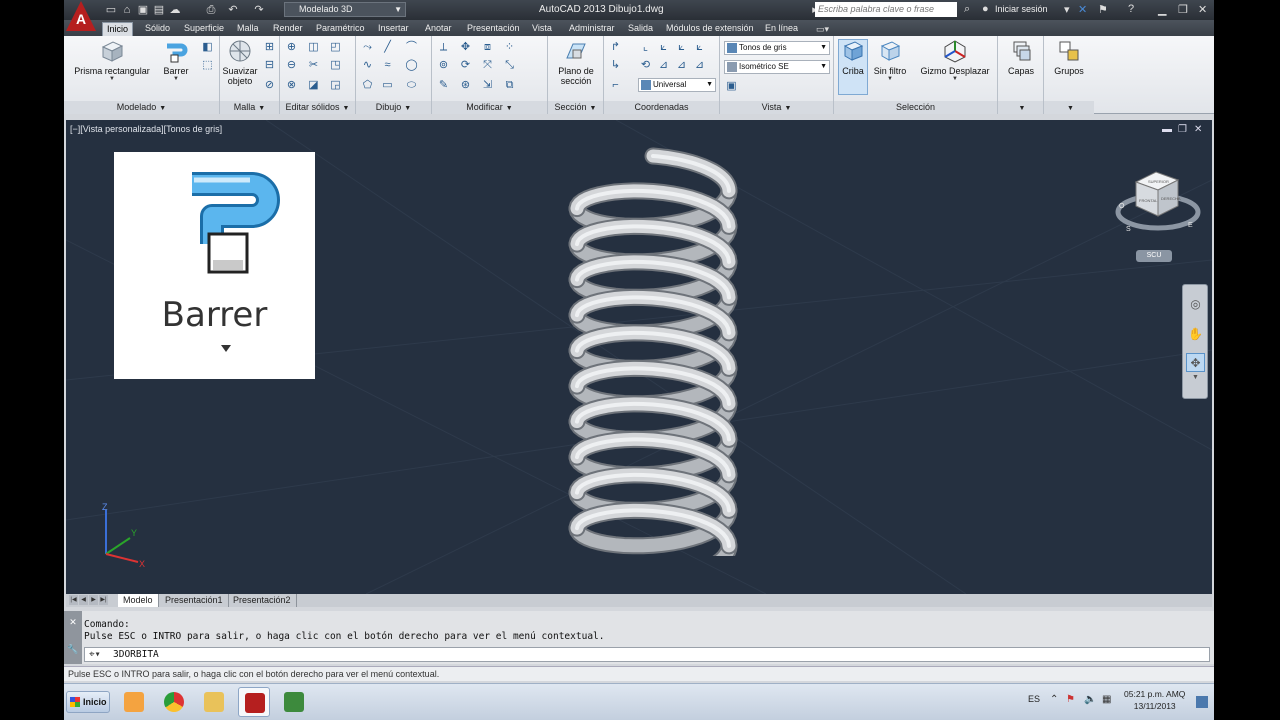  Describe the element at coordinates (411, 85) in the screenshot. I see `ellipse-icon: ⬭` at that location.